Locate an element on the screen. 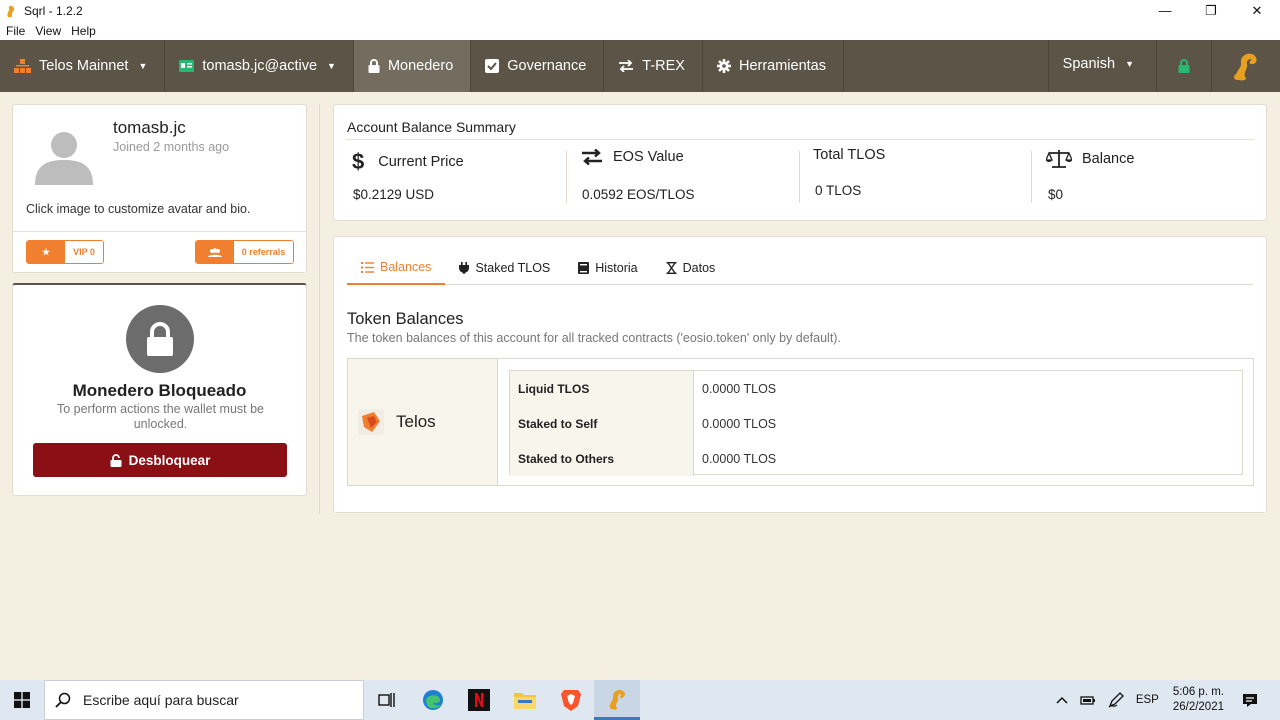 The image size is (1280, 720). stat-total-tlos: Total TLOS 0 TLOS is located at coordinates (849, 176).